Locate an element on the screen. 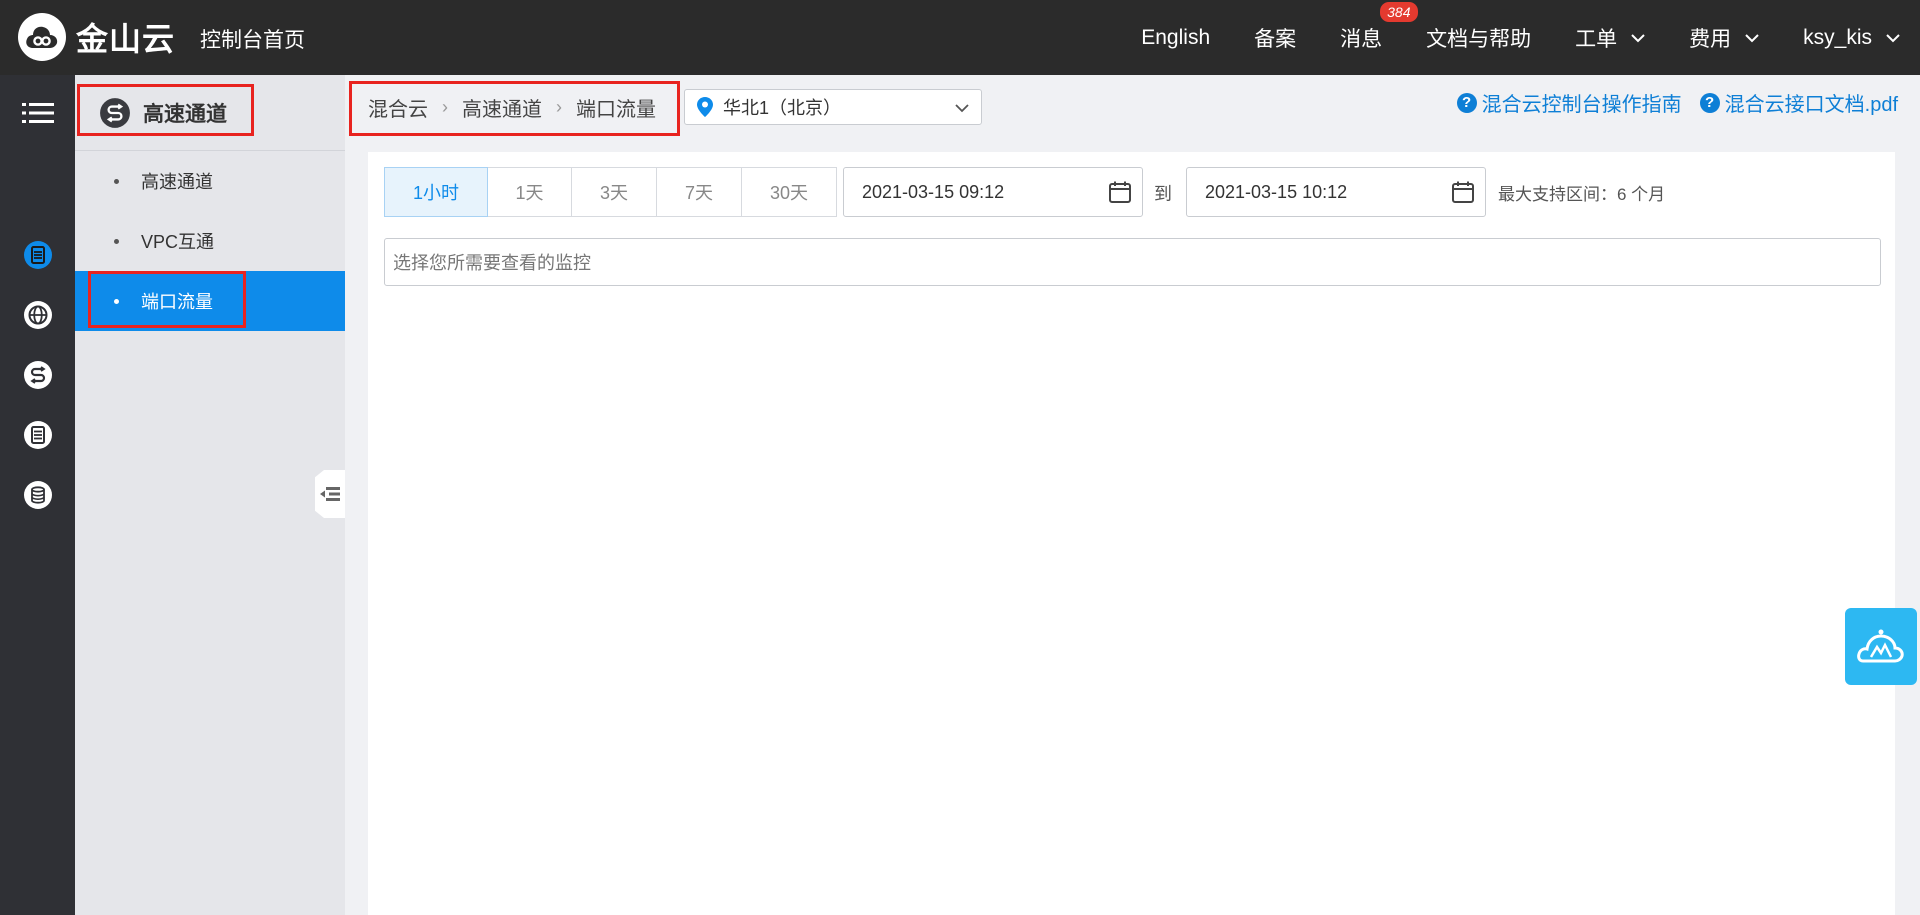 The image size is (1920, 915). time-range-group: 1小时 1天 3天 7天 30天 is located at coordinates (610, 192).